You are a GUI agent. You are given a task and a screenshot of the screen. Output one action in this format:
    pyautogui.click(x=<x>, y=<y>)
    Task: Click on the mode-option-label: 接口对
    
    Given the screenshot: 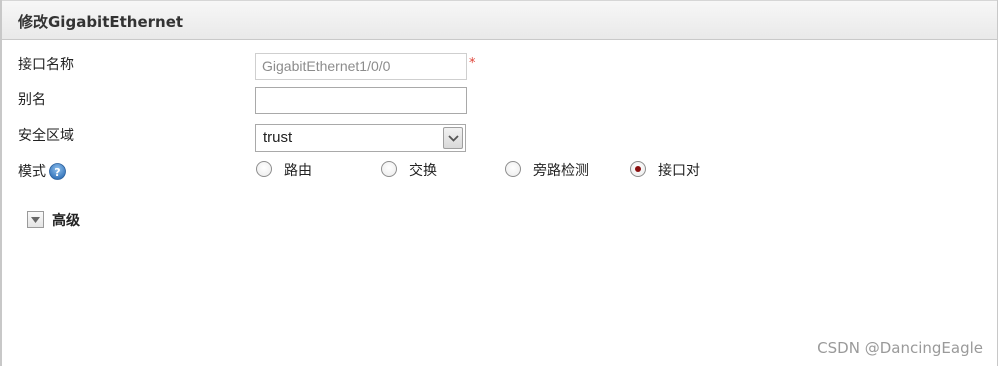 What is the action you would take?
    pyautogui.click(x=679, y=171)
    